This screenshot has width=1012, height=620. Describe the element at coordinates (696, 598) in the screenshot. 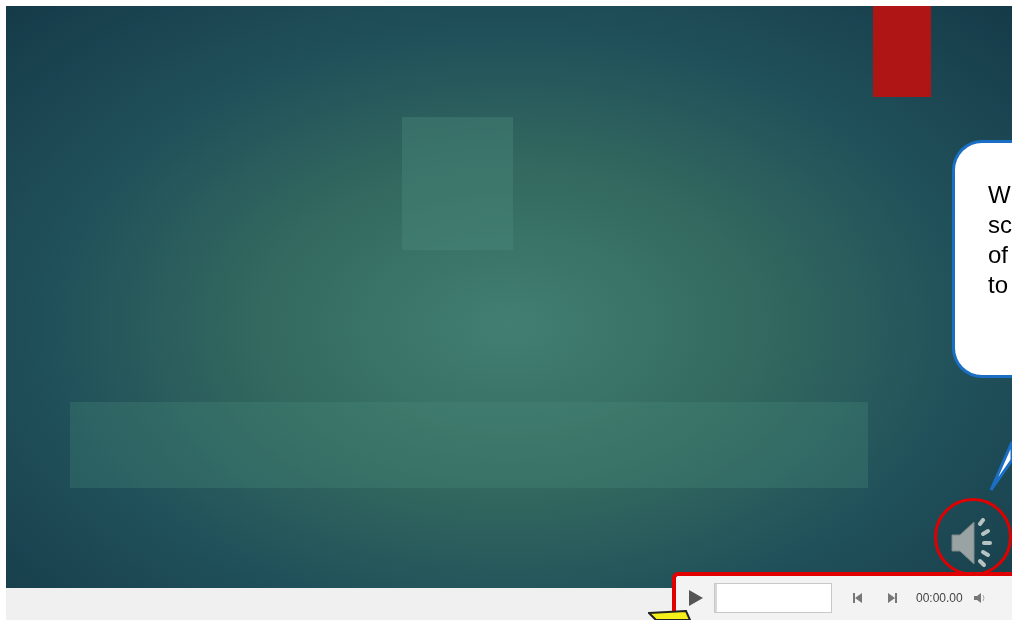

I see `play-button` at that location.